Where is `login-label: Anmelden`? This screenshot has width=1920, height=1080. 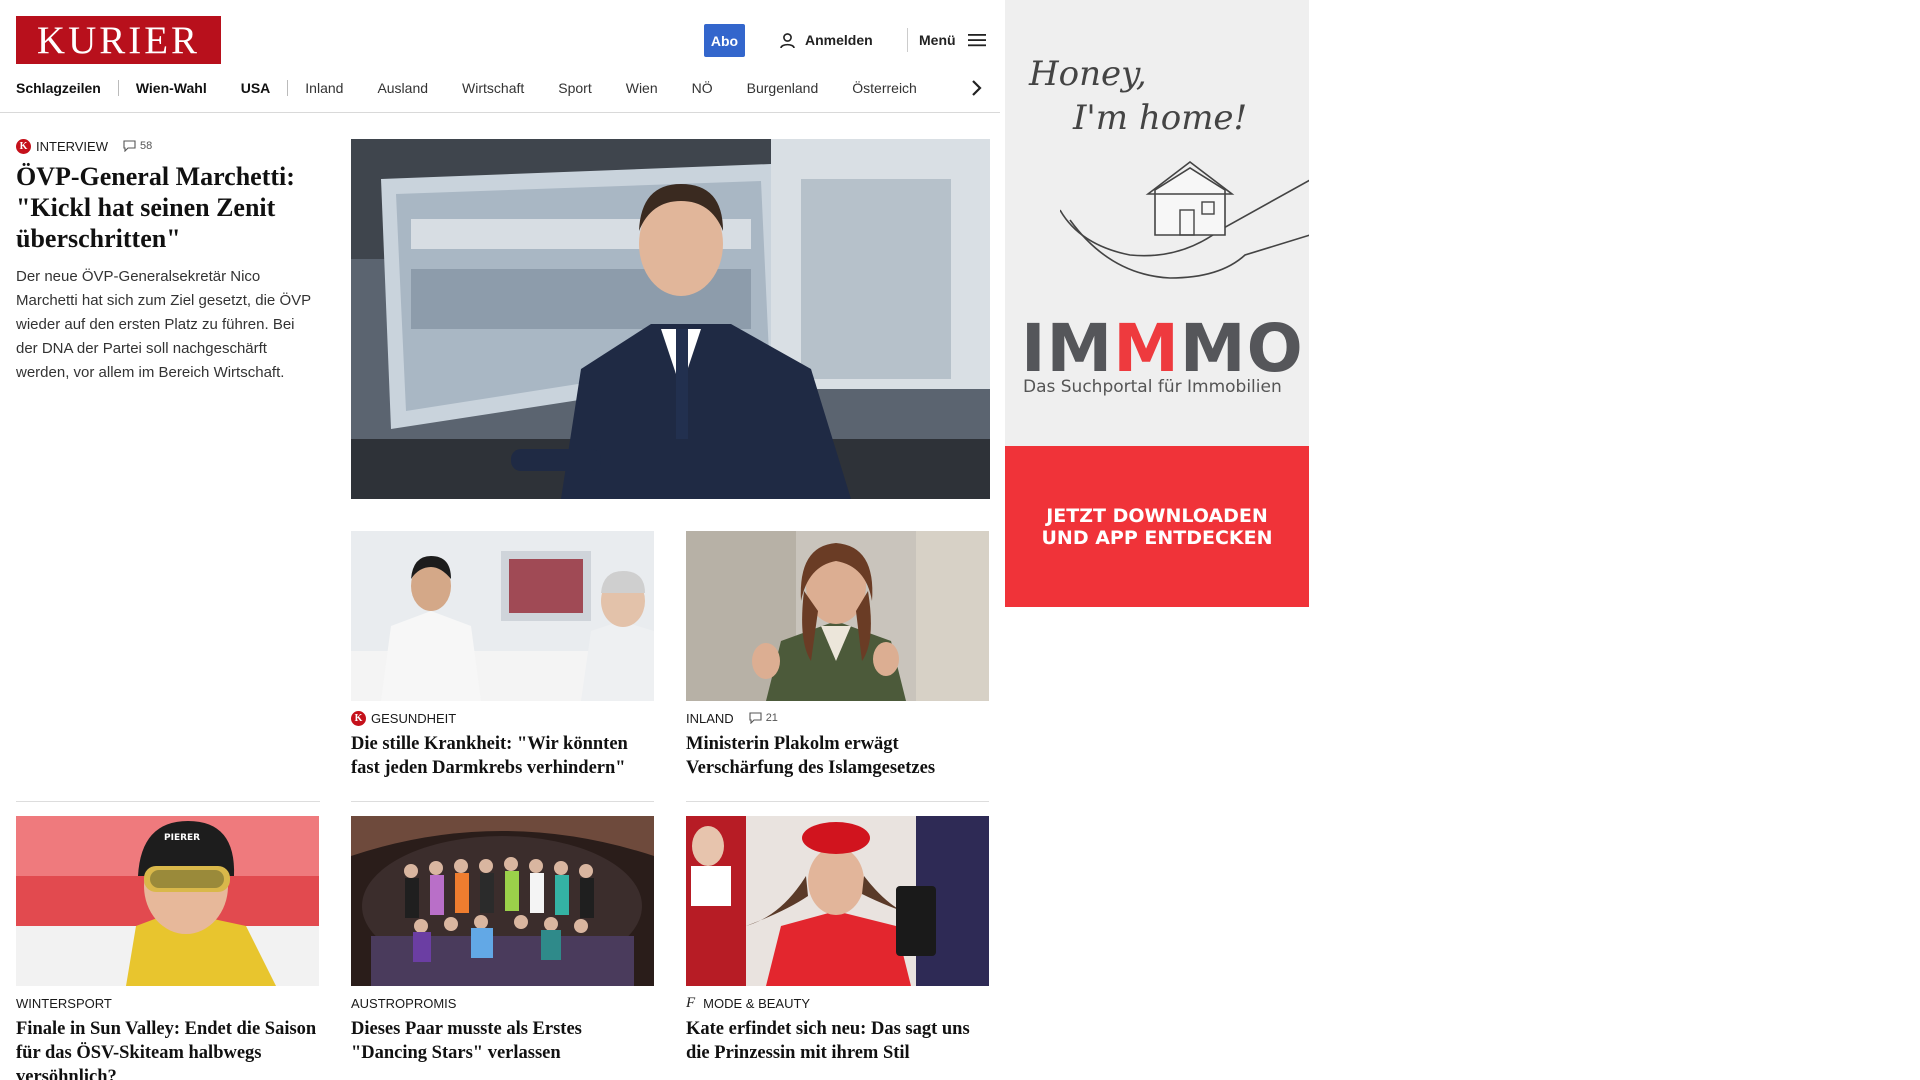
login-label: Anmelden is located at coordinates (839, 40).